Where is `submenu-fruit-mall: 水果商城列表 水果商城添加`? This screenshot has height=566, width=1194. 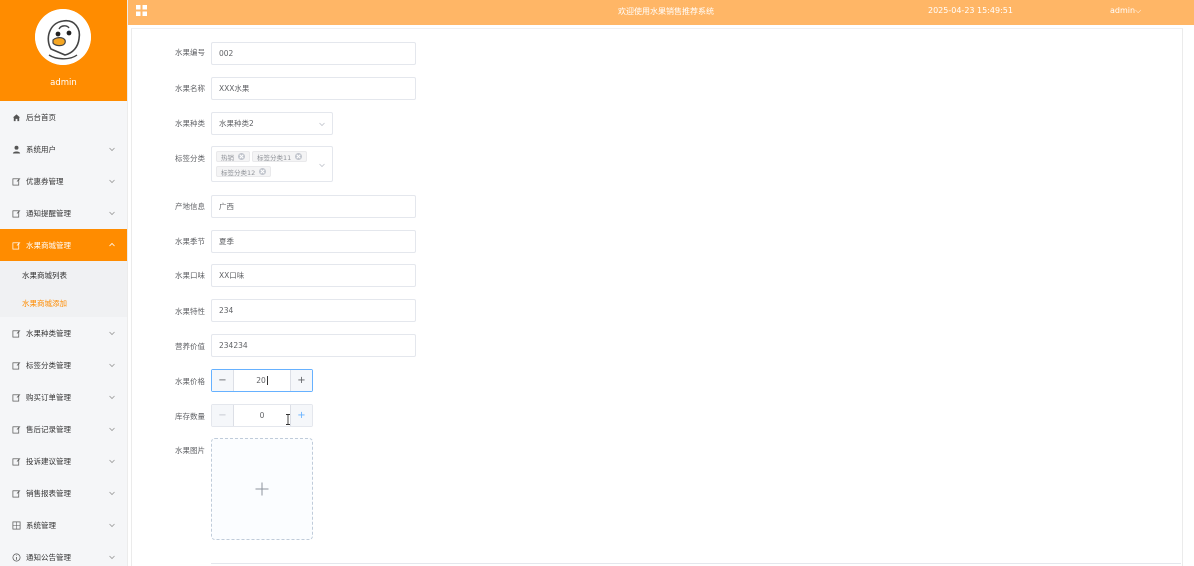
submenu-fruit-mall: 水果商城列表 水果商城添加 is located at coordinates (63, 289).